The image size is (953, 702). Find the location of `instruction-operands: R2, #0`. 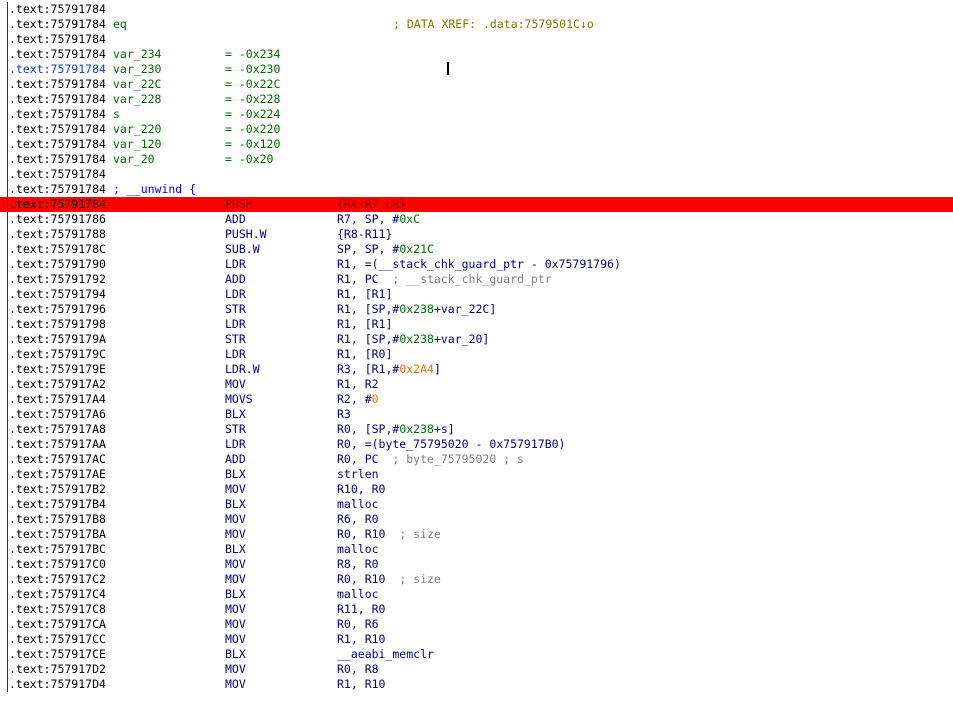

instruction-operands: R2, #0 is located at coordinates (358, 399).